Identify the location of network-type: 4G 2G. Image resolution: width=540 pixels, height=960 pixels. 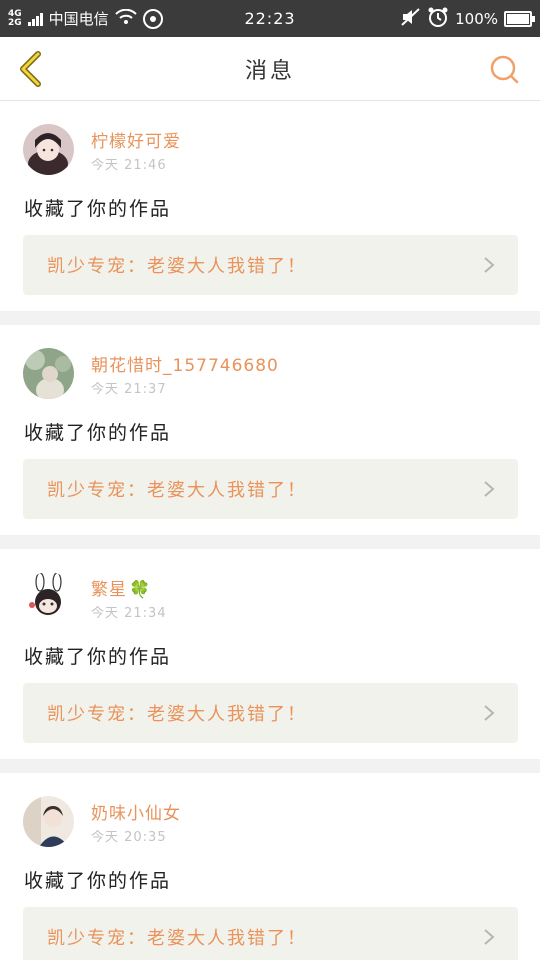
(15, 18).